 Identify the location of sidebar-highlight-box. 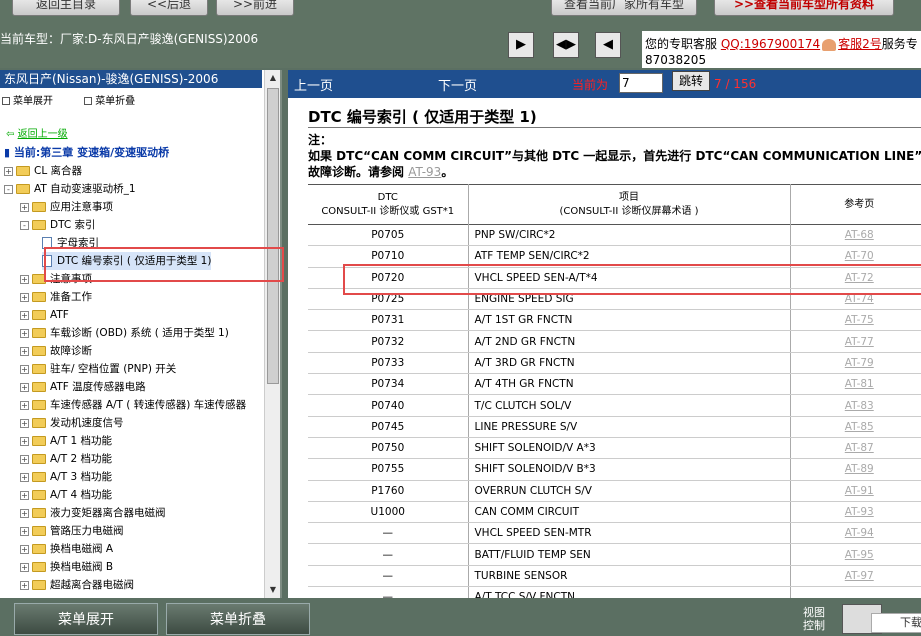
(164, 264).